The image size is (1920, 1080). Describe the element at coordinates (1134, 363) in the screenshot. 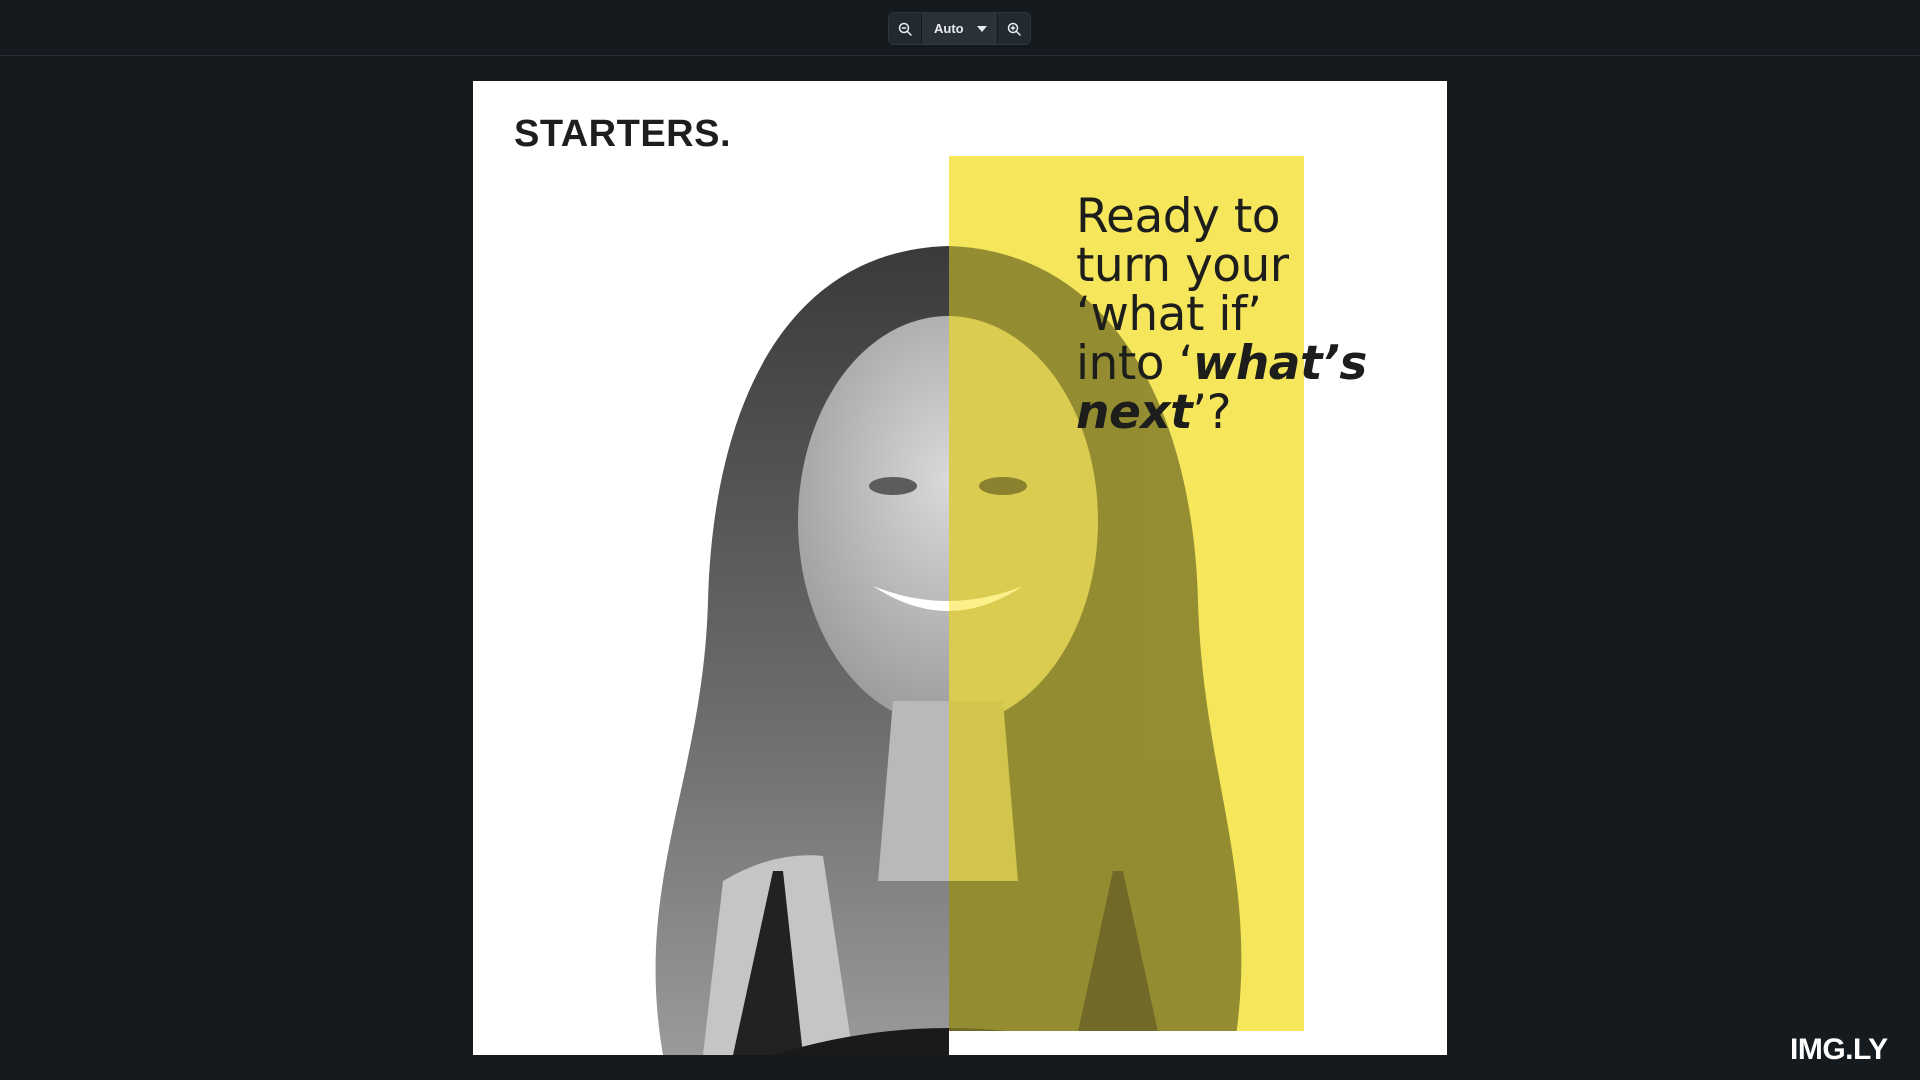

I see `headline-line-4-pre: into ‘` at that location.